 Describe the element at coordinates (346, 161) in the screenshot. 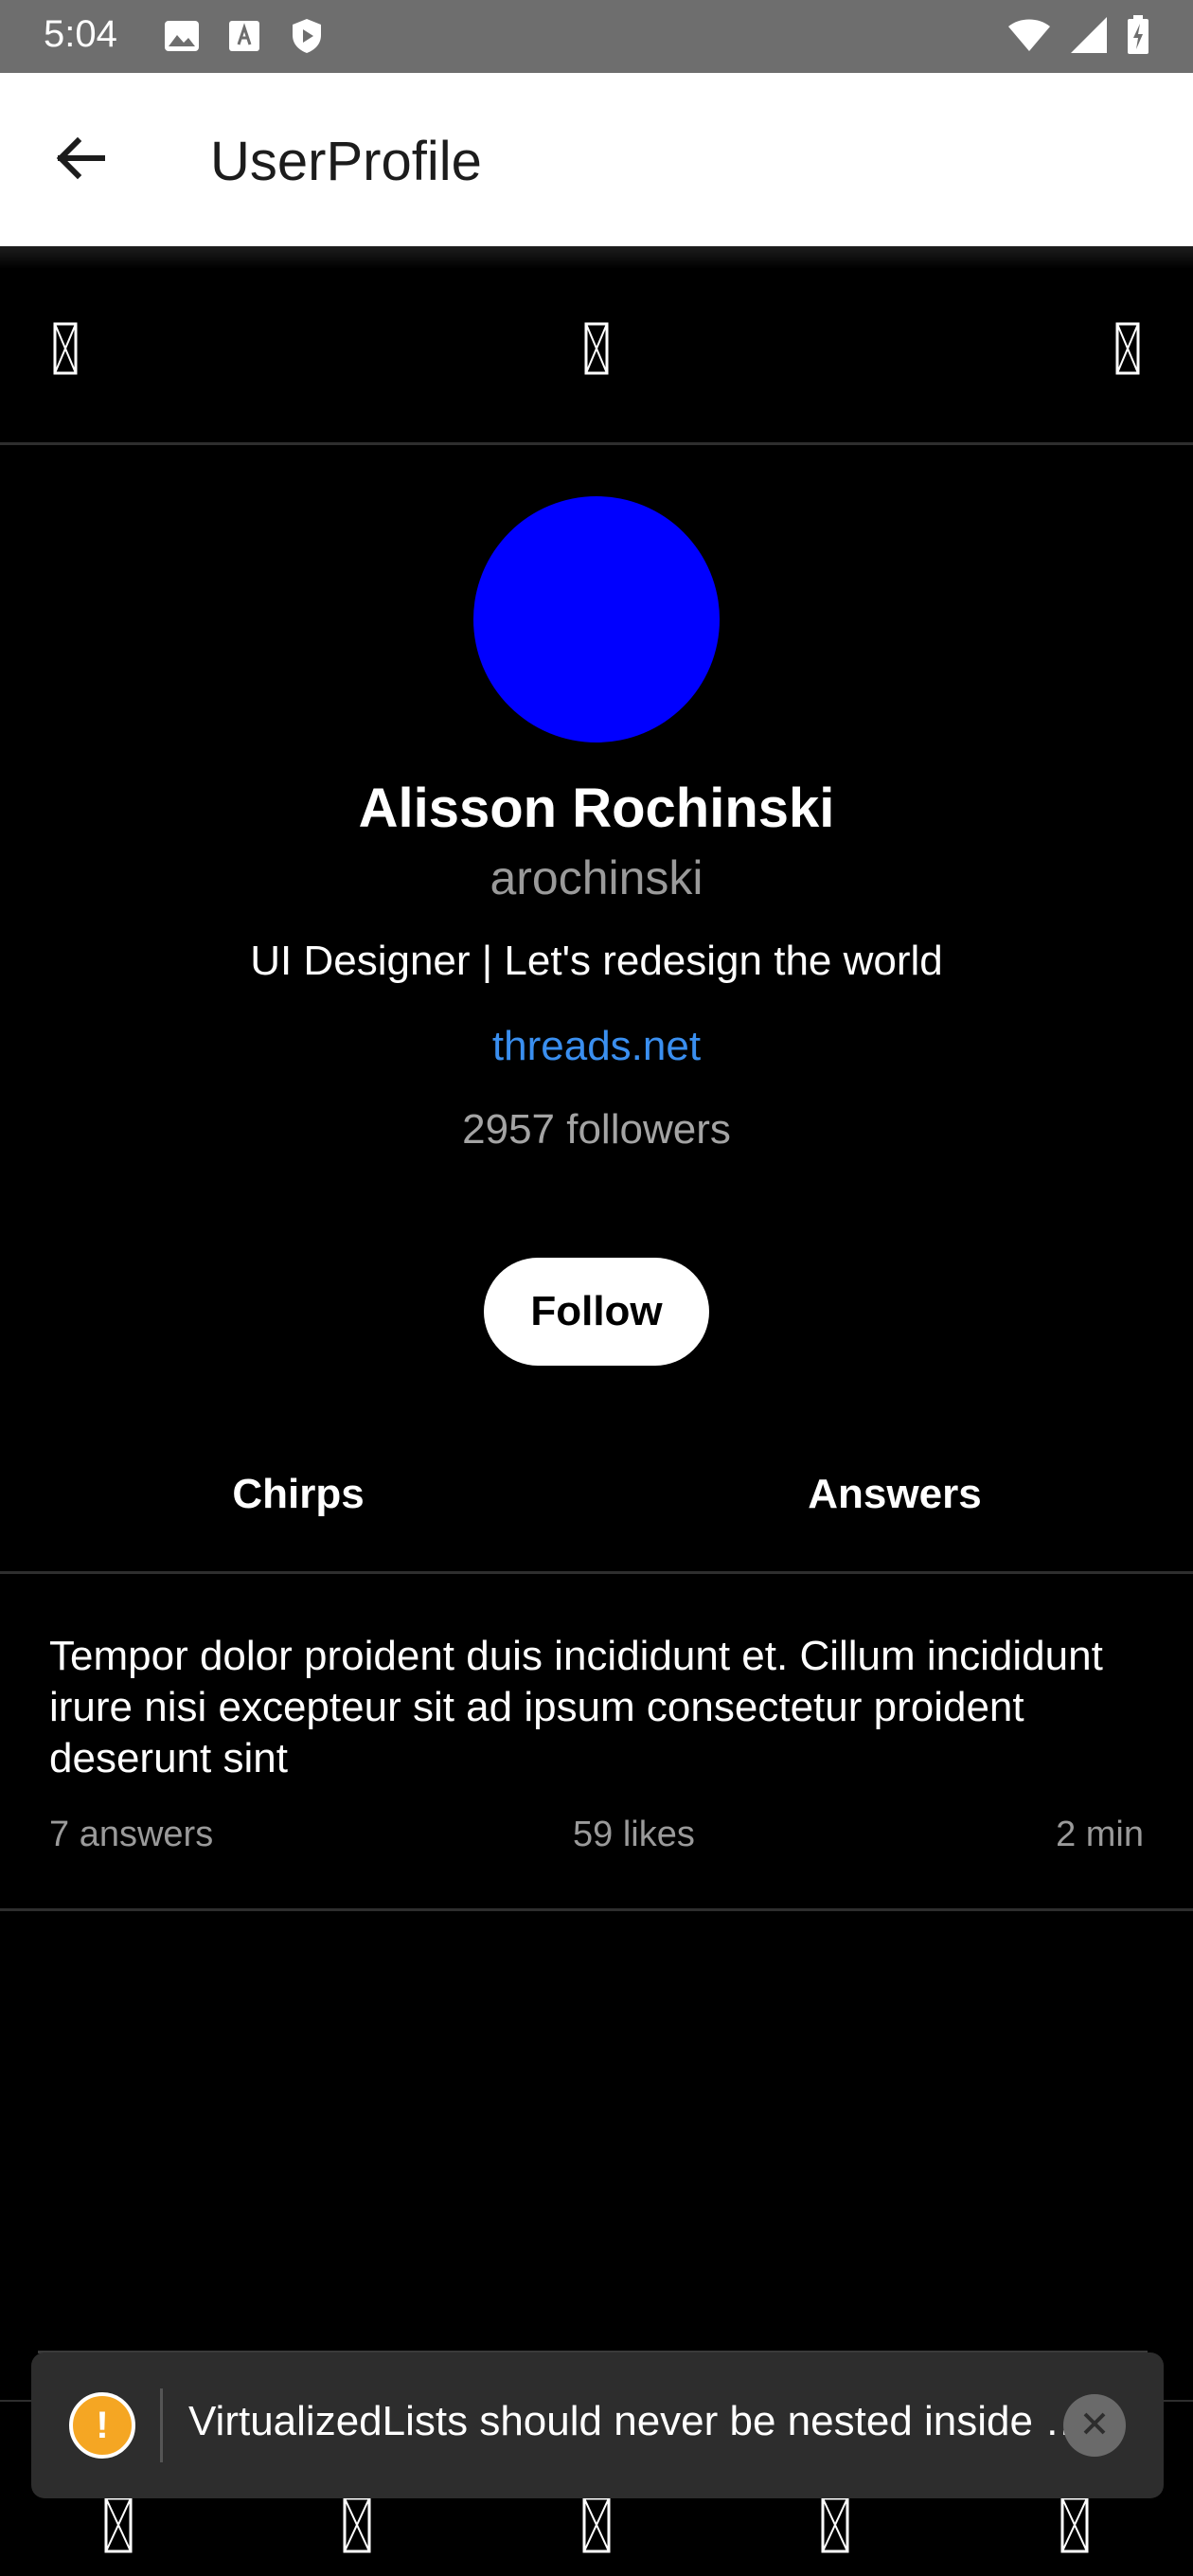

I see `page-title: UserProfile` at that location.